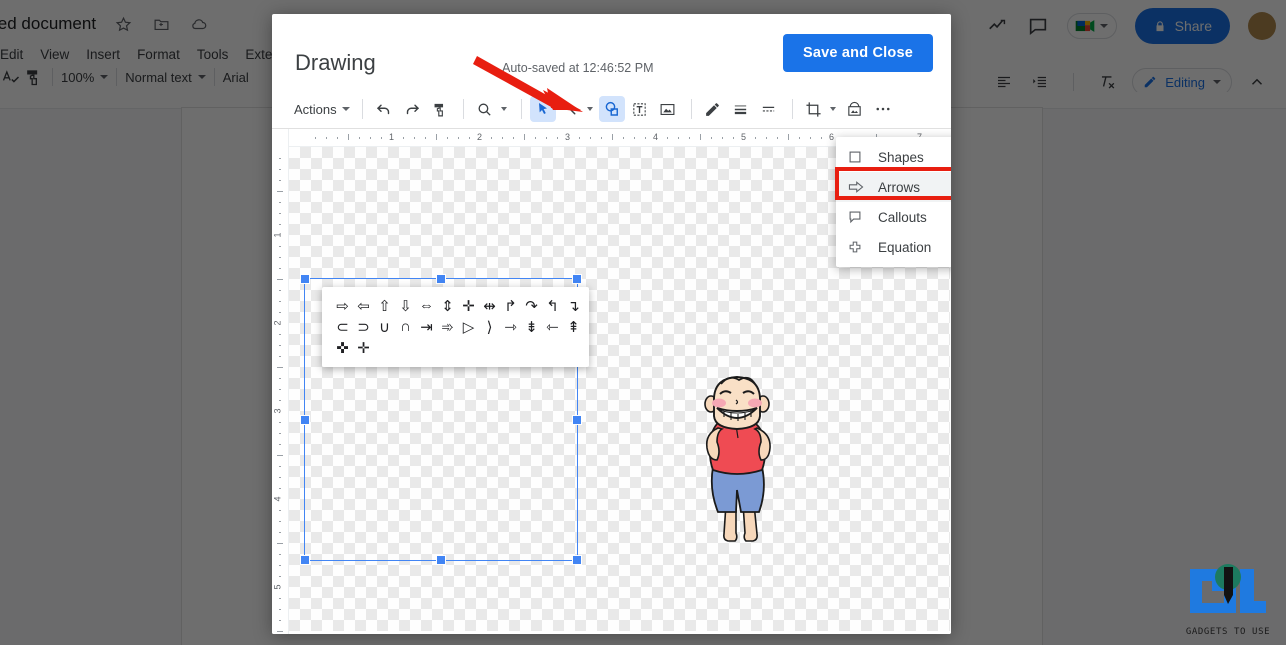  I want to click on arrow-notched-right-shape-icon: ➾, so click(447, 326).